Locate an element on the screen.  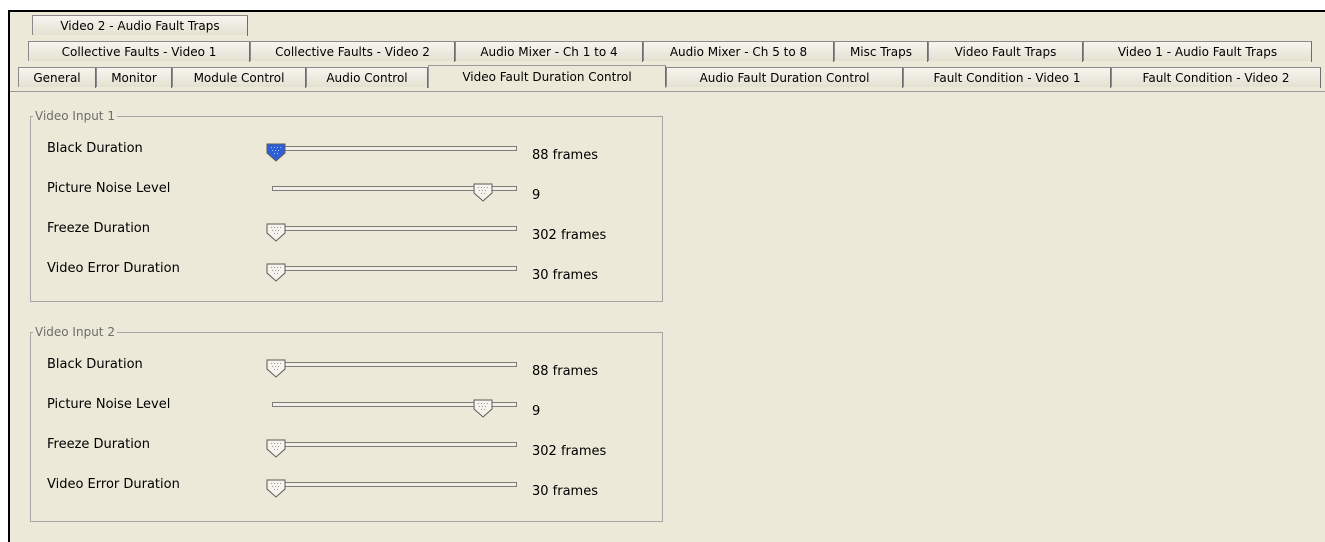
tab-label: Collective Faults - Video 2 is located at coordinates (352, 51).